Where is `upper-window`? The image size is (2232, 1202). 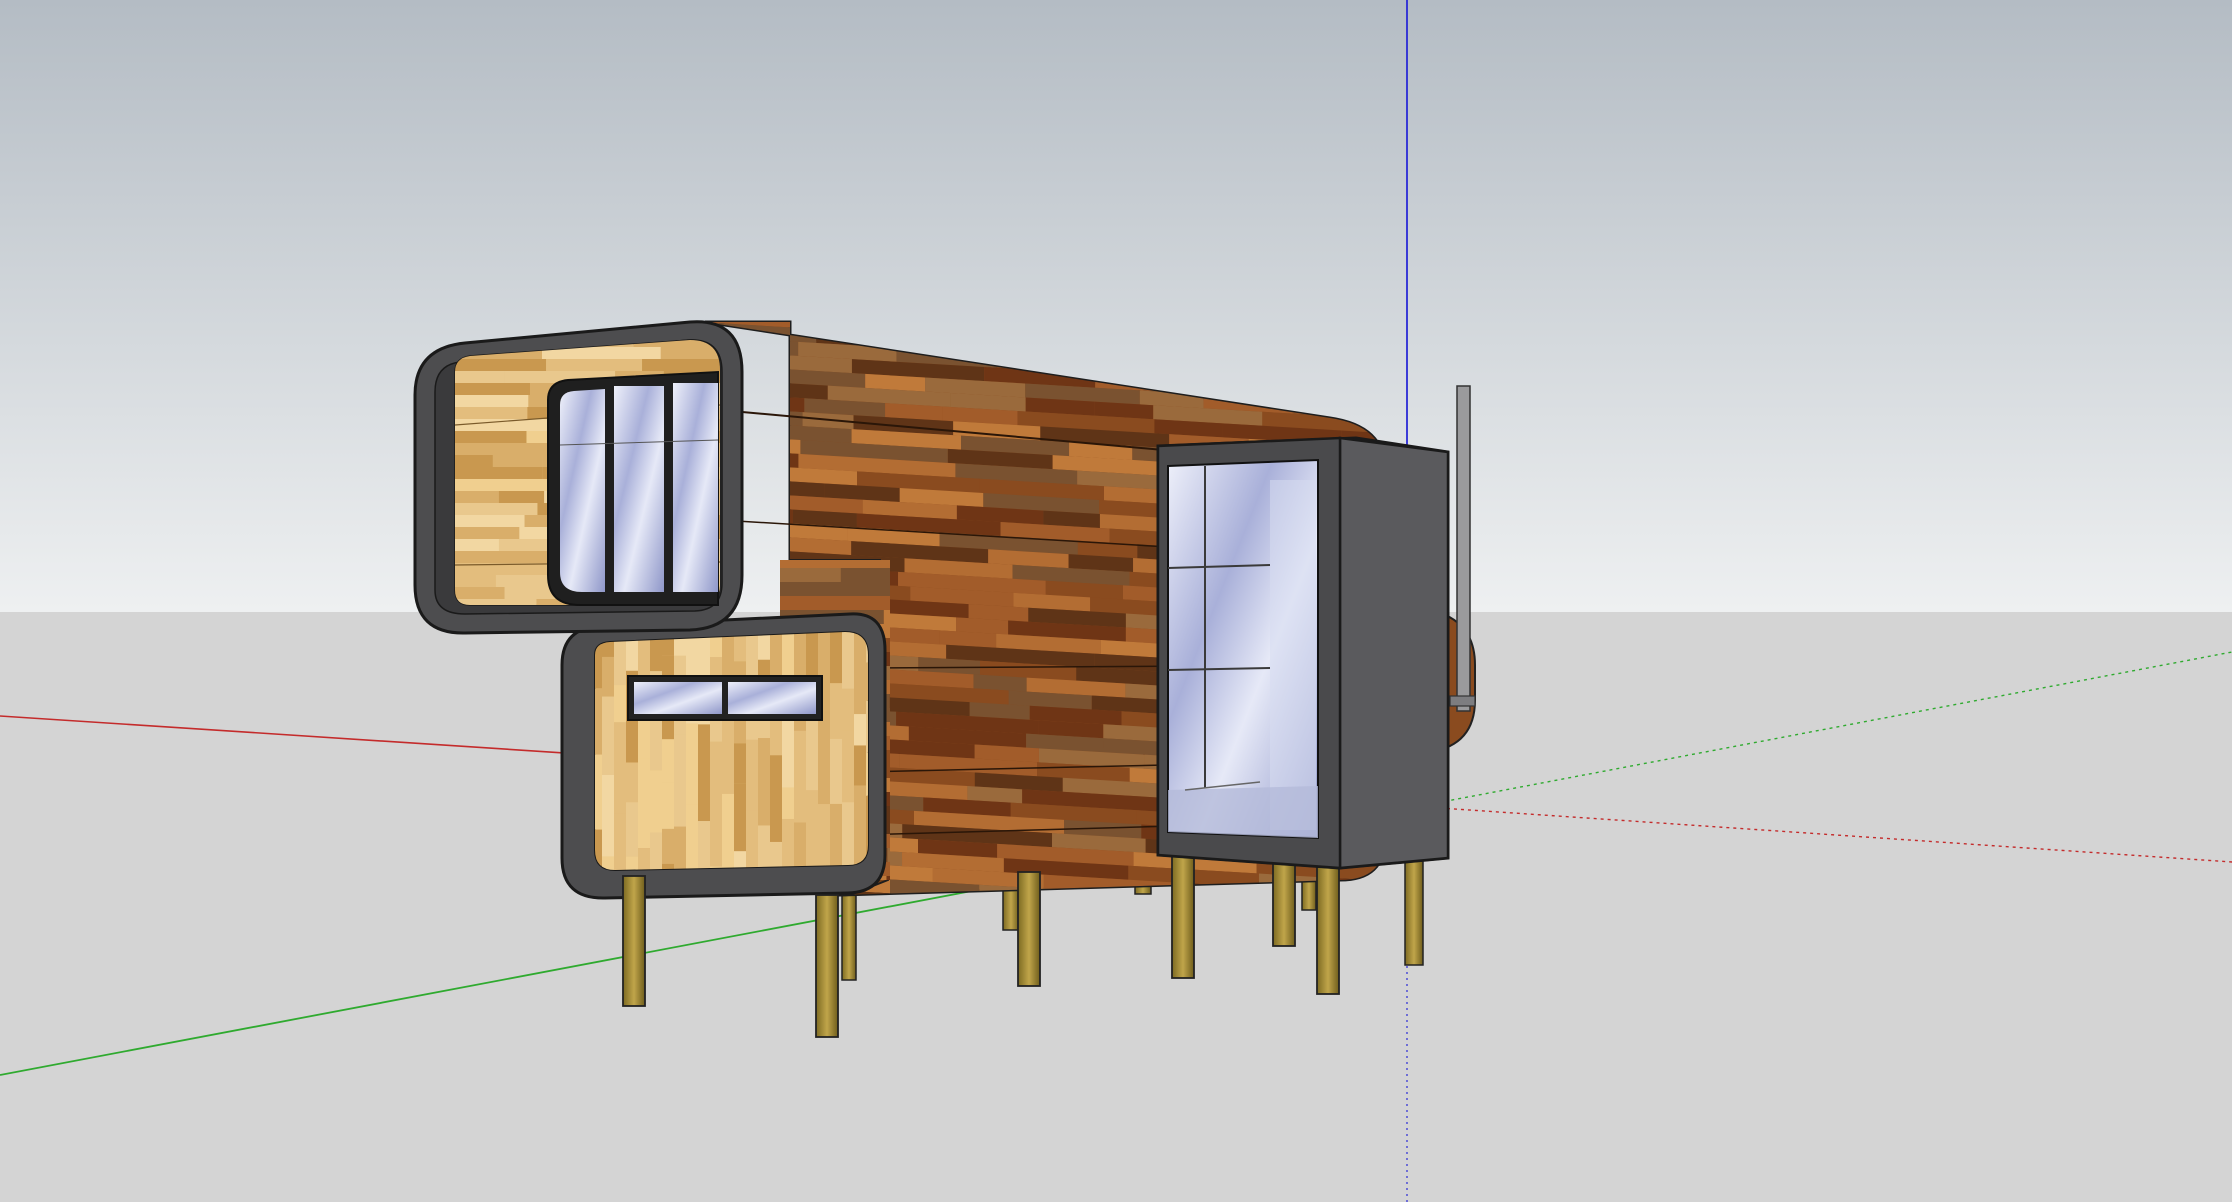
upper-window is located at coordinates (633, 488).